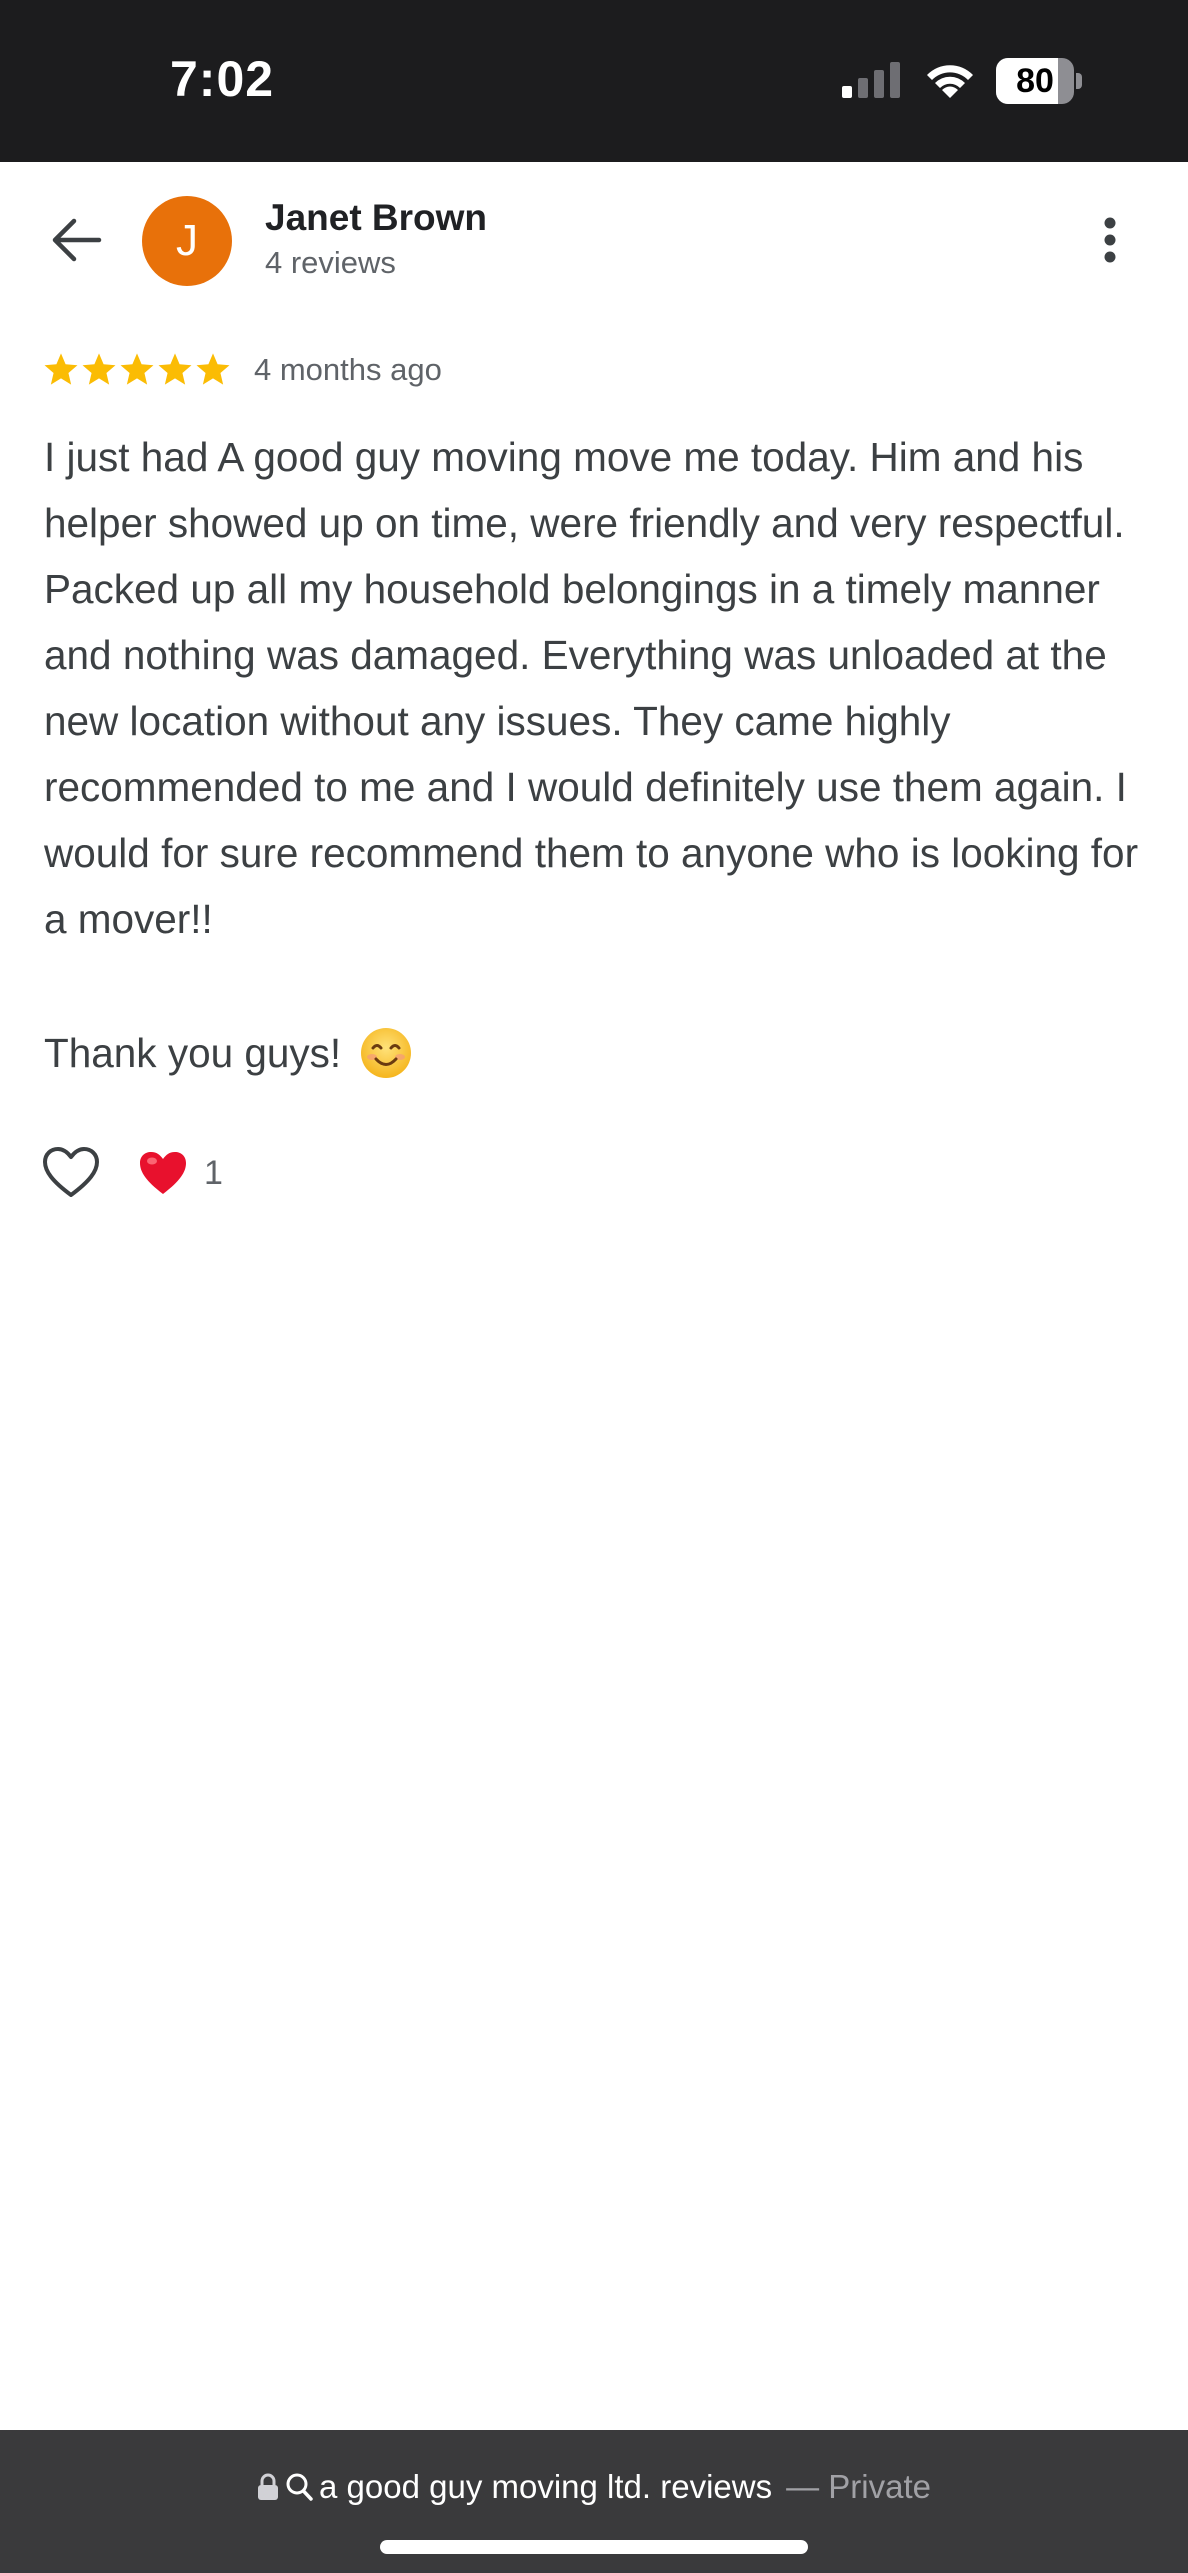  What do you see at coordinates (193, 1053) in the screenshot?
I see `review-closing-text: Thank you guys!` at bounding box center [193, 1053].